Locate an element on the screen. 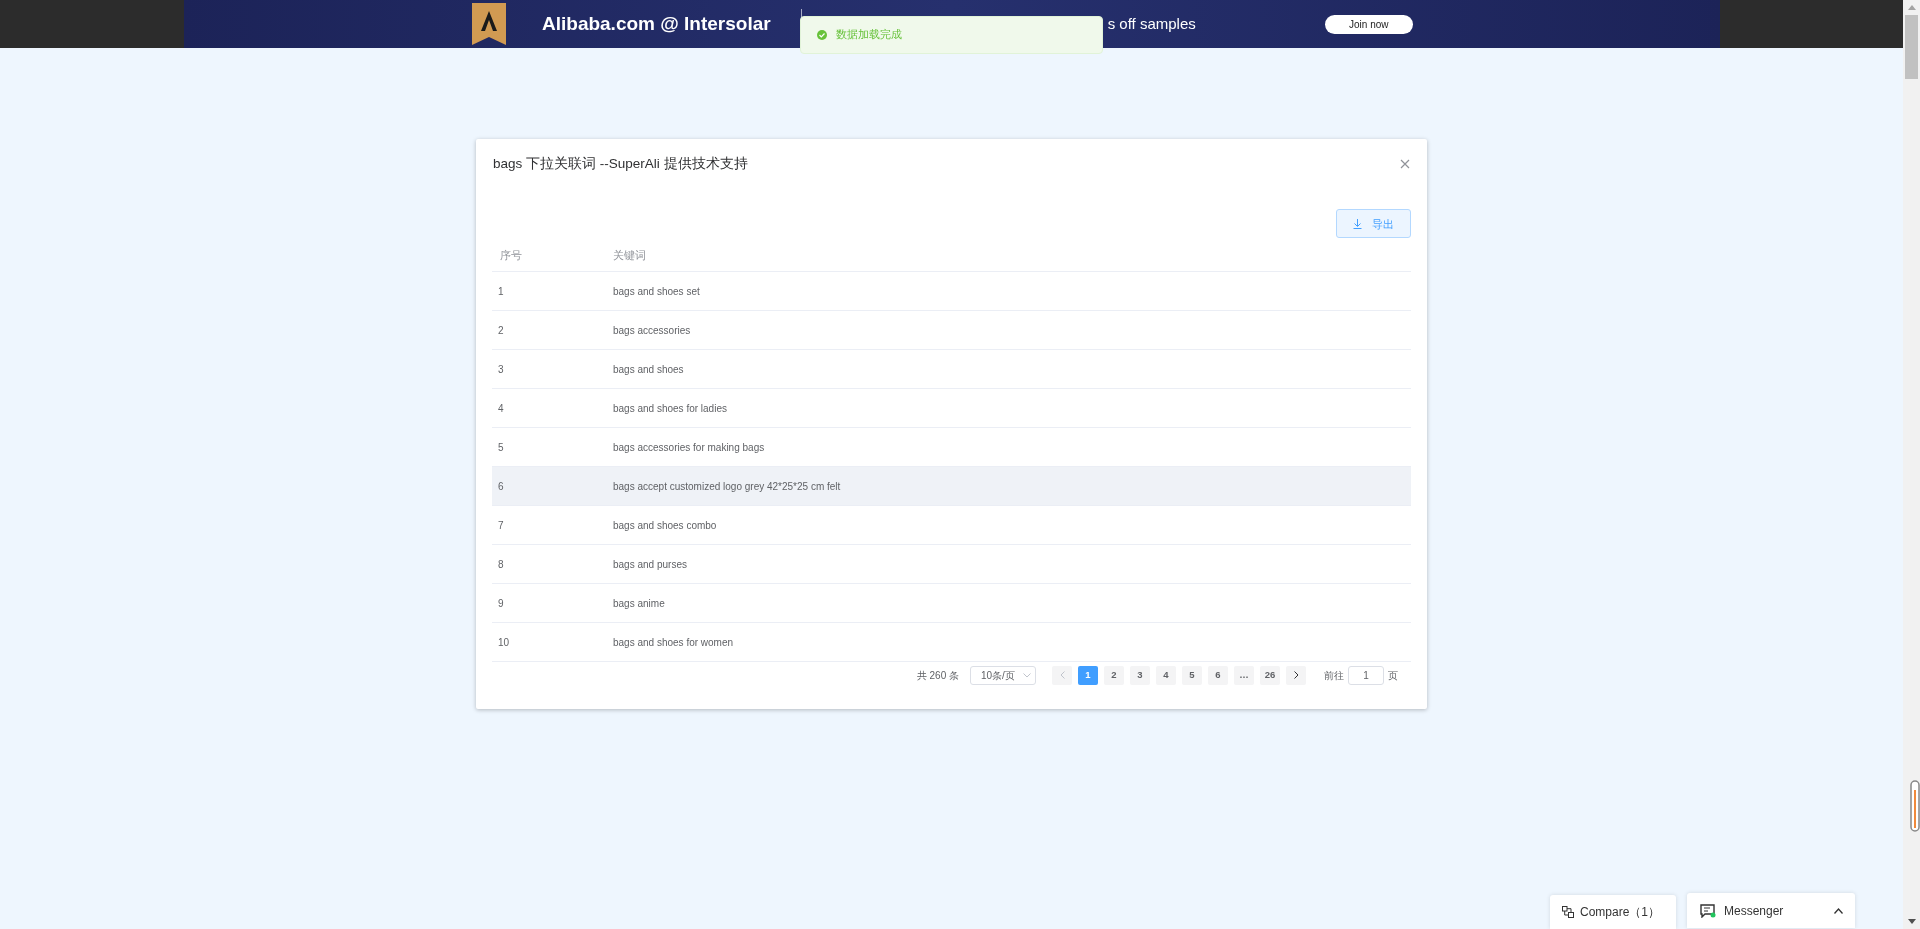  table-cell-text: bags accept customized logo grey 42*25*25 cm felt is located at coordinates (727, 486).